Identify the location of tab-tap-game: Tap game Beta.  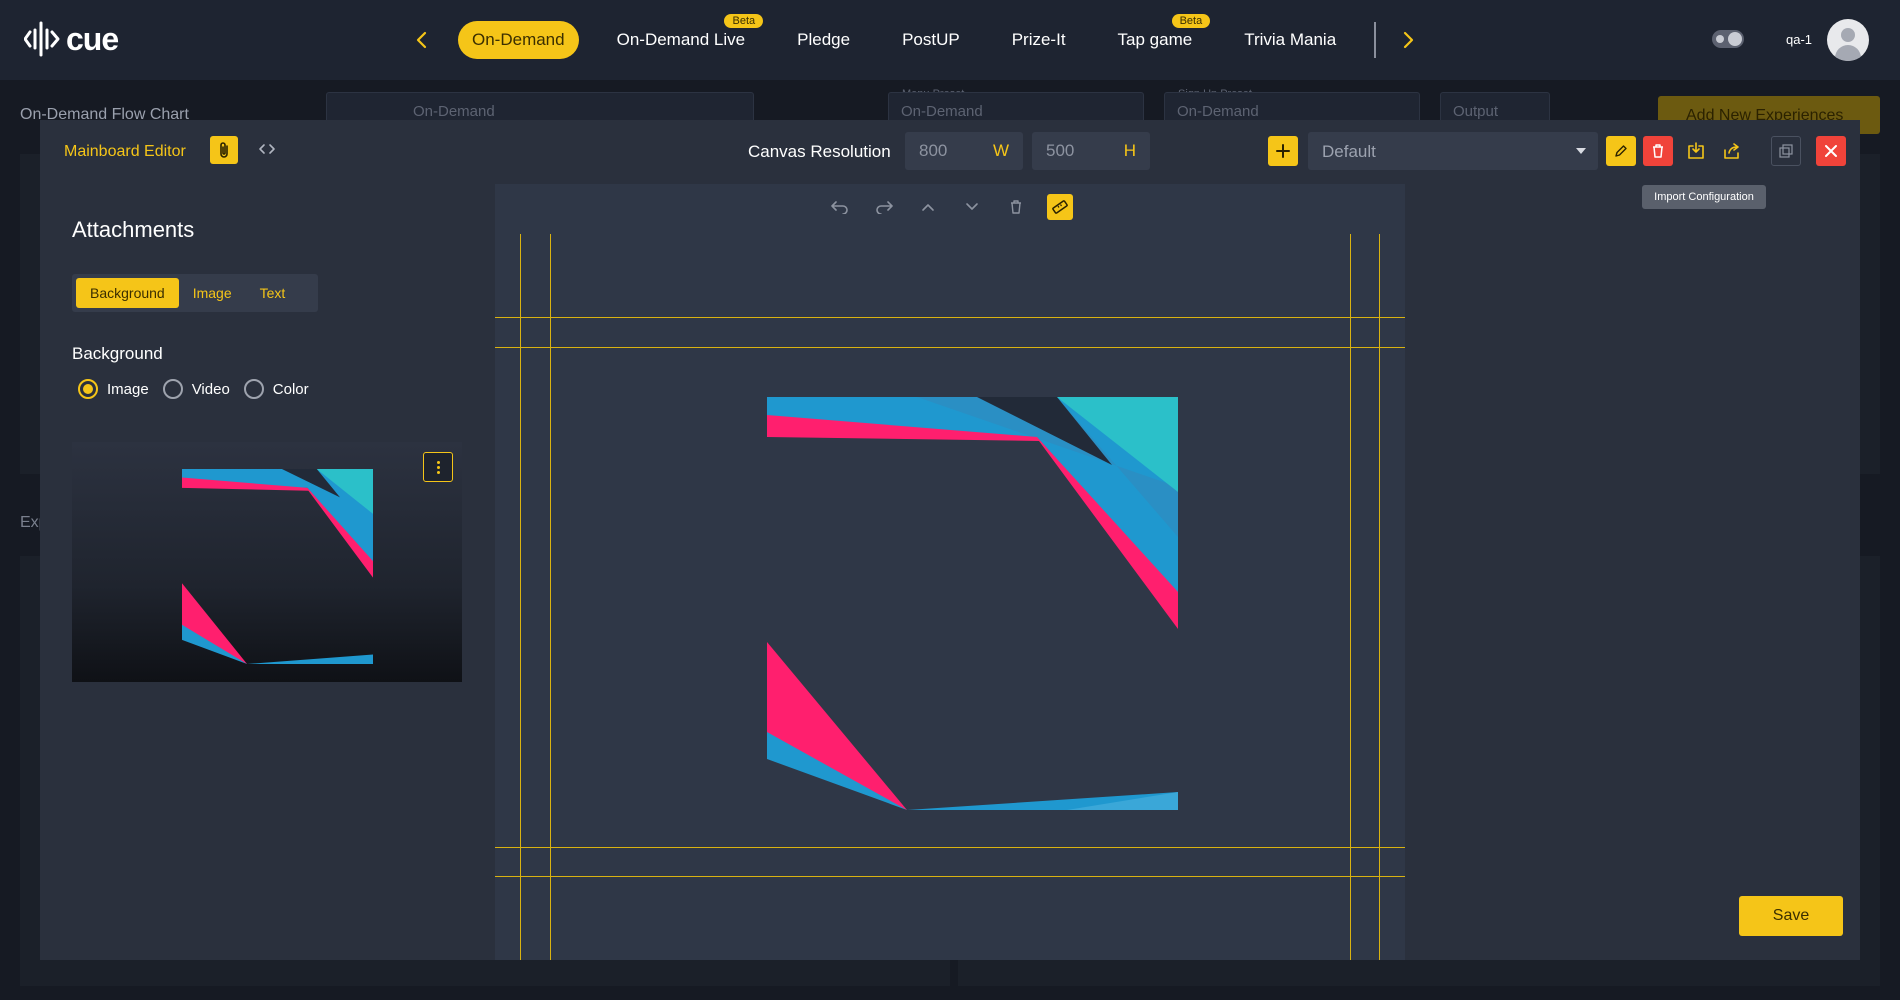
(1157, 36).